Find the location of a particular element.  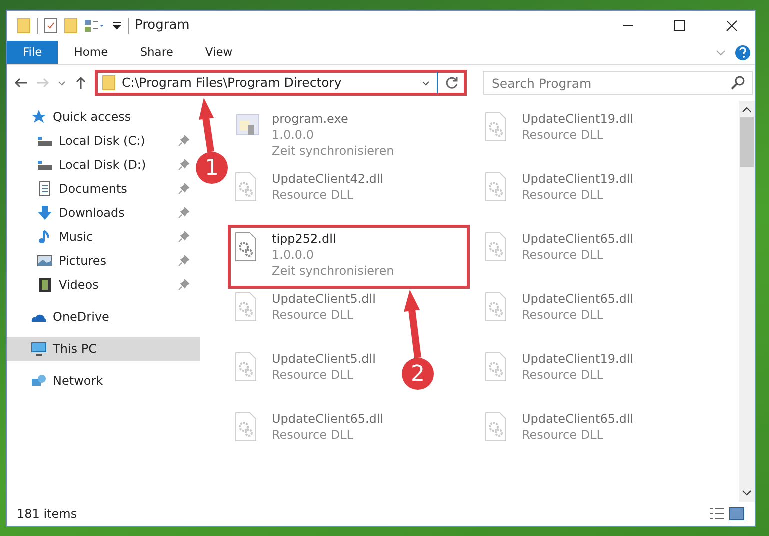

maximize-icon is located at coordinates (680, 26).